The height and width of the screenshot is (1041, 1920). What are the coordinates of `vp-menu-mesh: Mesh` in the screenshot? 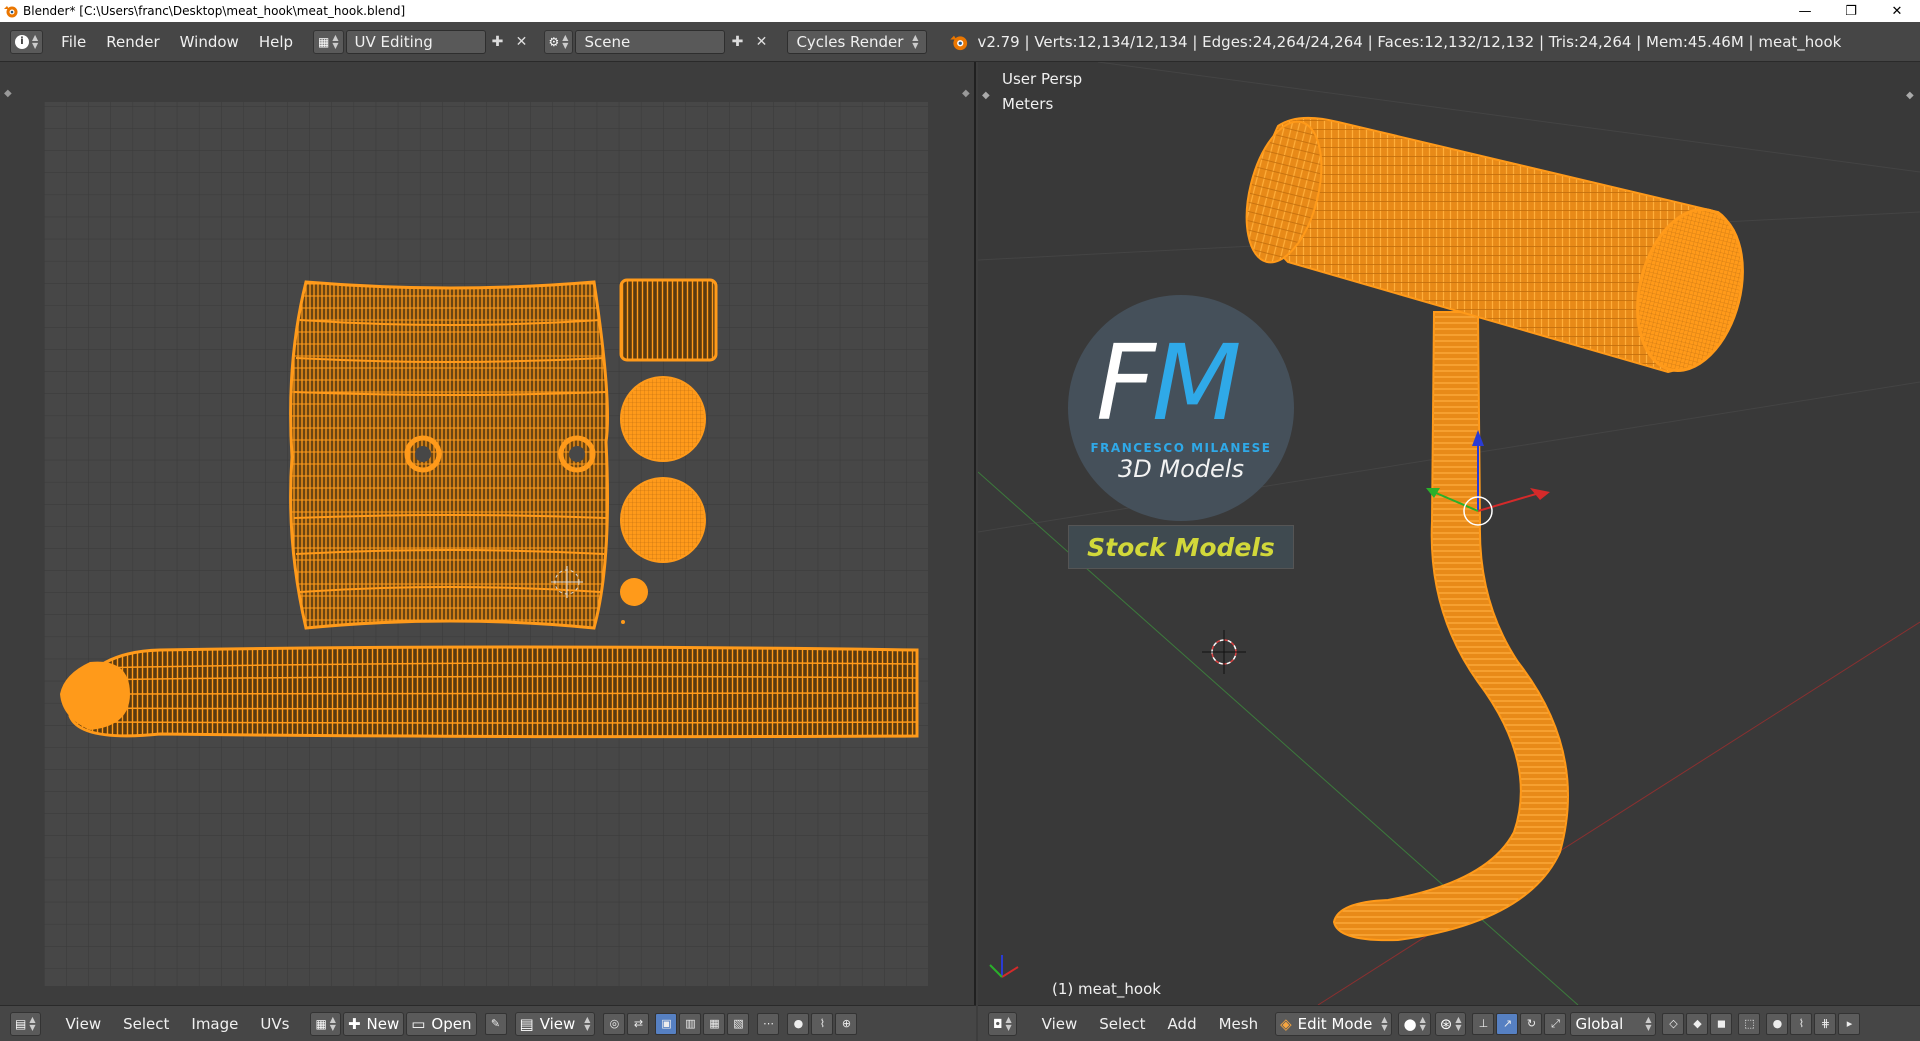 It's located at (1239, 1024).